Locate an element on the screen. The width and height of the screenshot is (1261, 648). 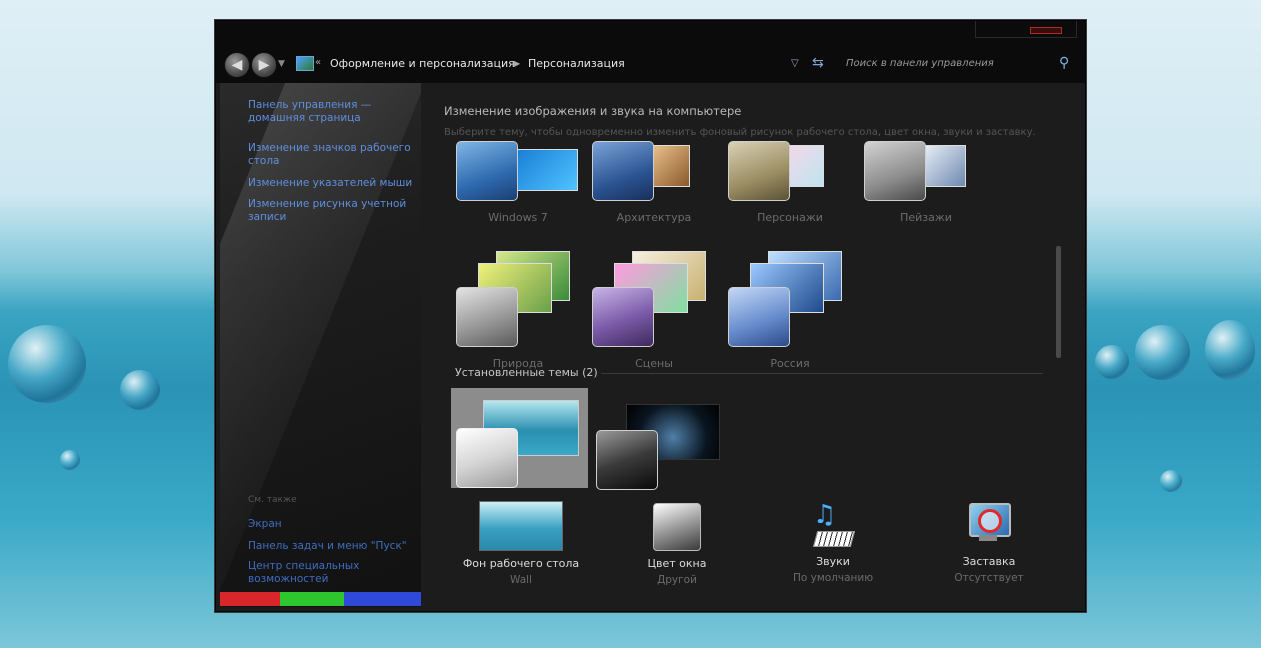
back-button: ◀ is located at coordinates (237, 65).